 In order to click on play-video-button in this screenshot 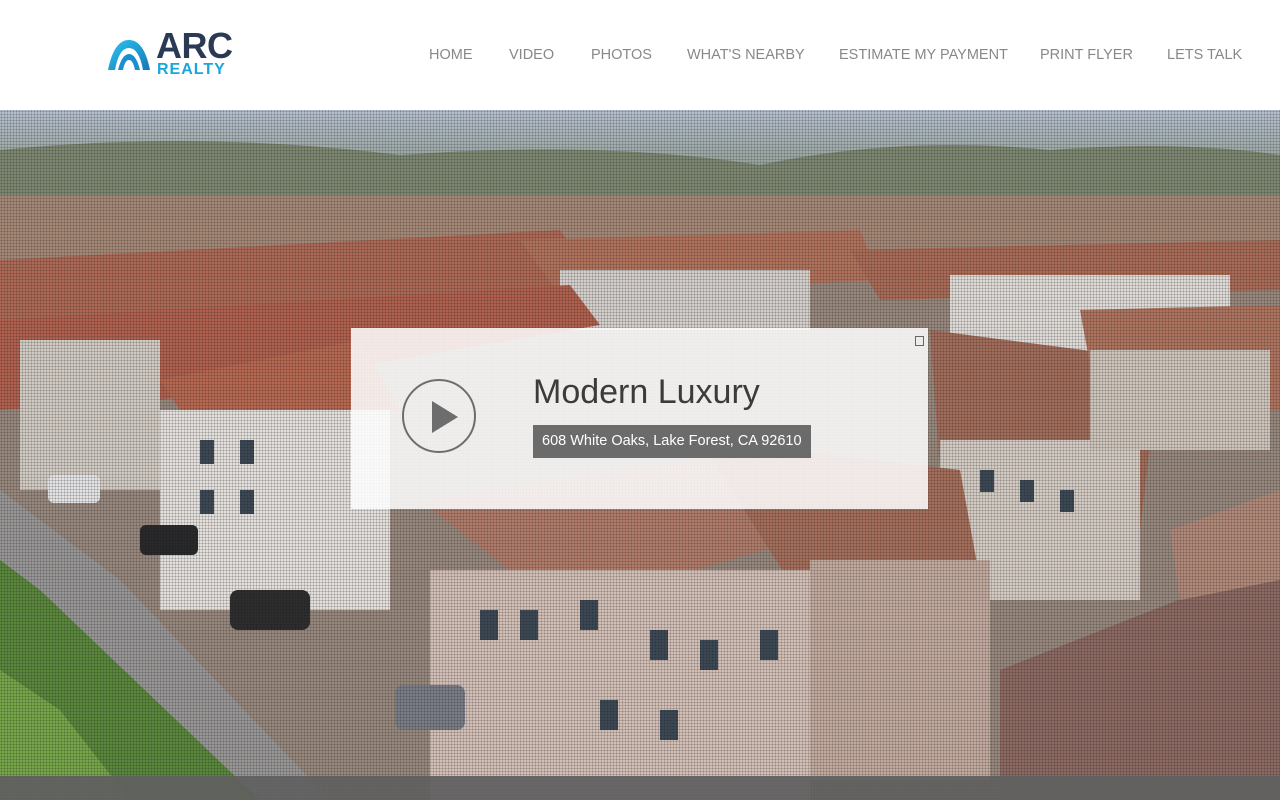, I will do `click(439, 416)`.